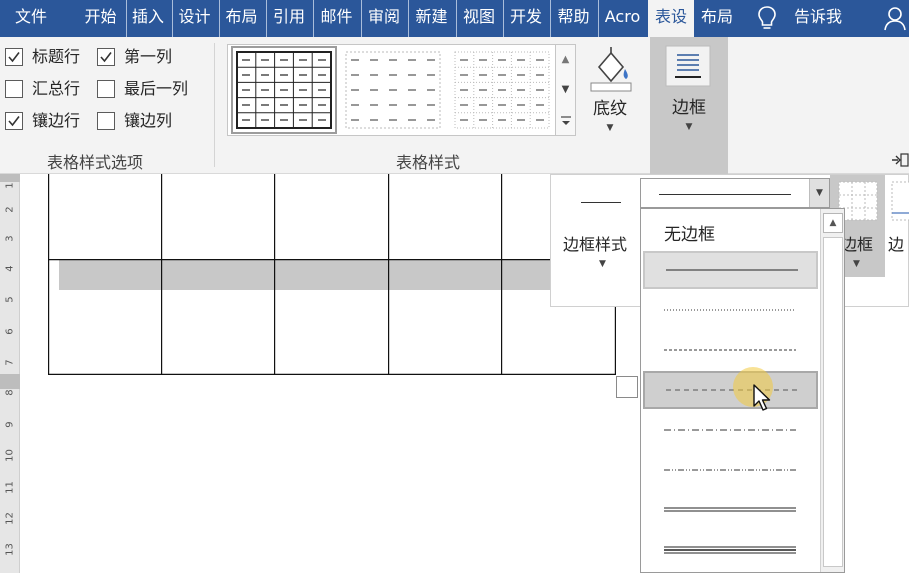  What do you see at coordinates (900, 160) in the screenshot?
I see `launcher-icon` at bounding box center [900, 160].